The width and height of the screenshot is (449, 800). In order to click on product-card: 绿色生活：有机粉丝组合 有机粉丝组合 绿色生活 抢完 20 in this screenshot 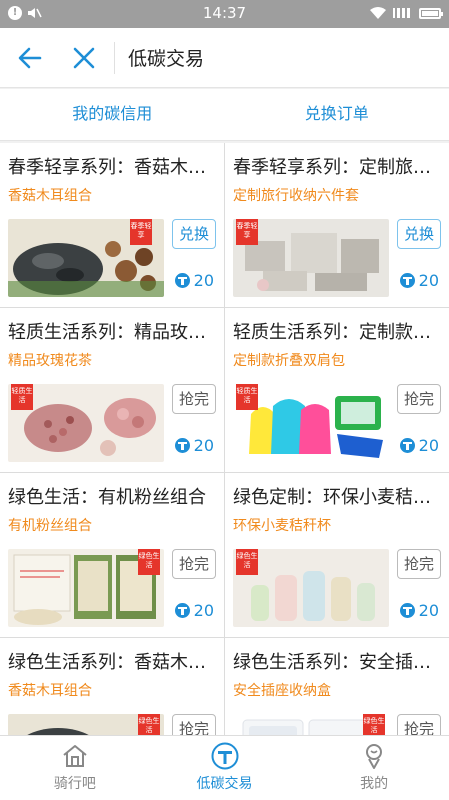, I will do `click(112, 555)`.